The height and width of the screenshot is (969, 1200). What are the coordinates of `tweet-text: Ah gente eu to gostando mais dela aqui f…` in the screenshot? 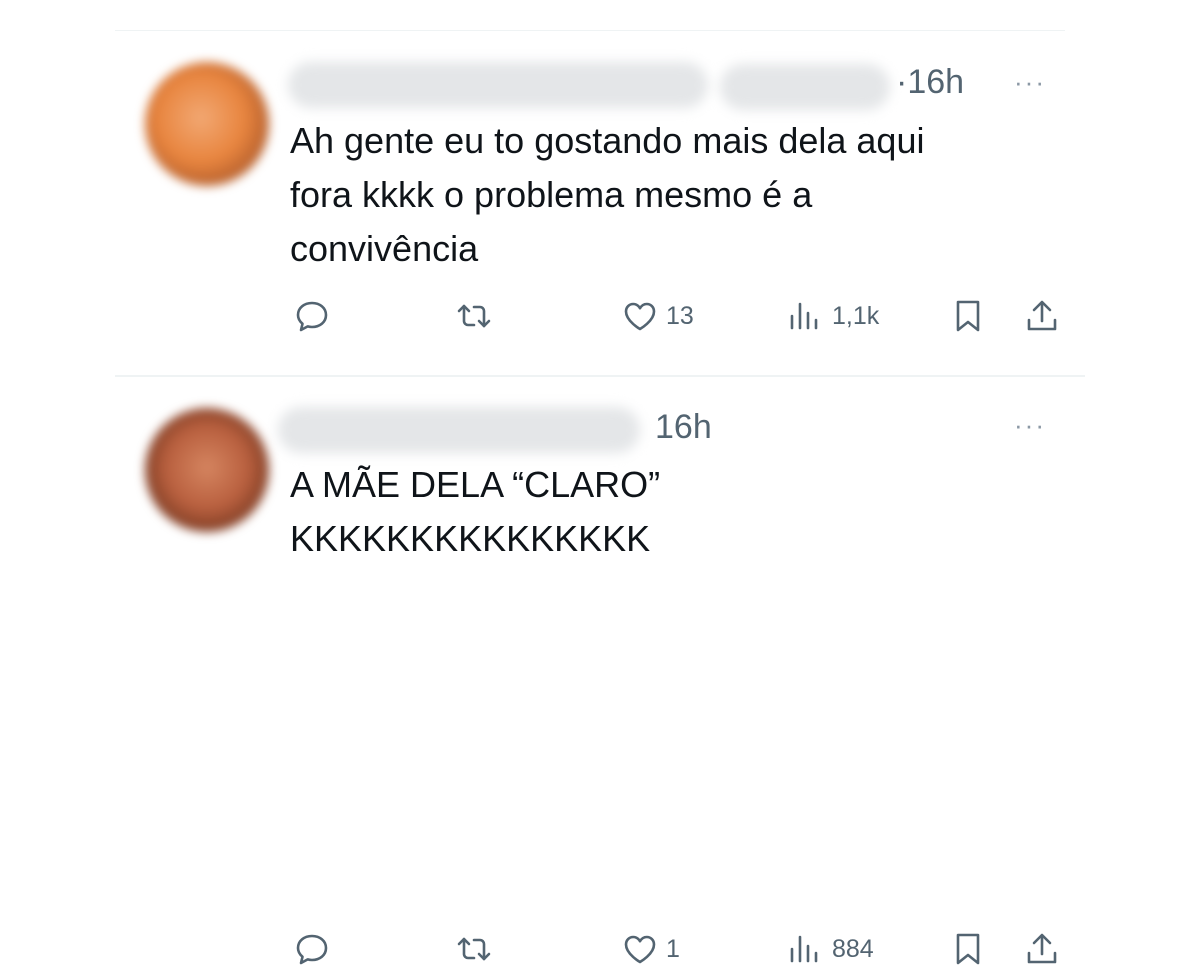 It's located at (607, 194).